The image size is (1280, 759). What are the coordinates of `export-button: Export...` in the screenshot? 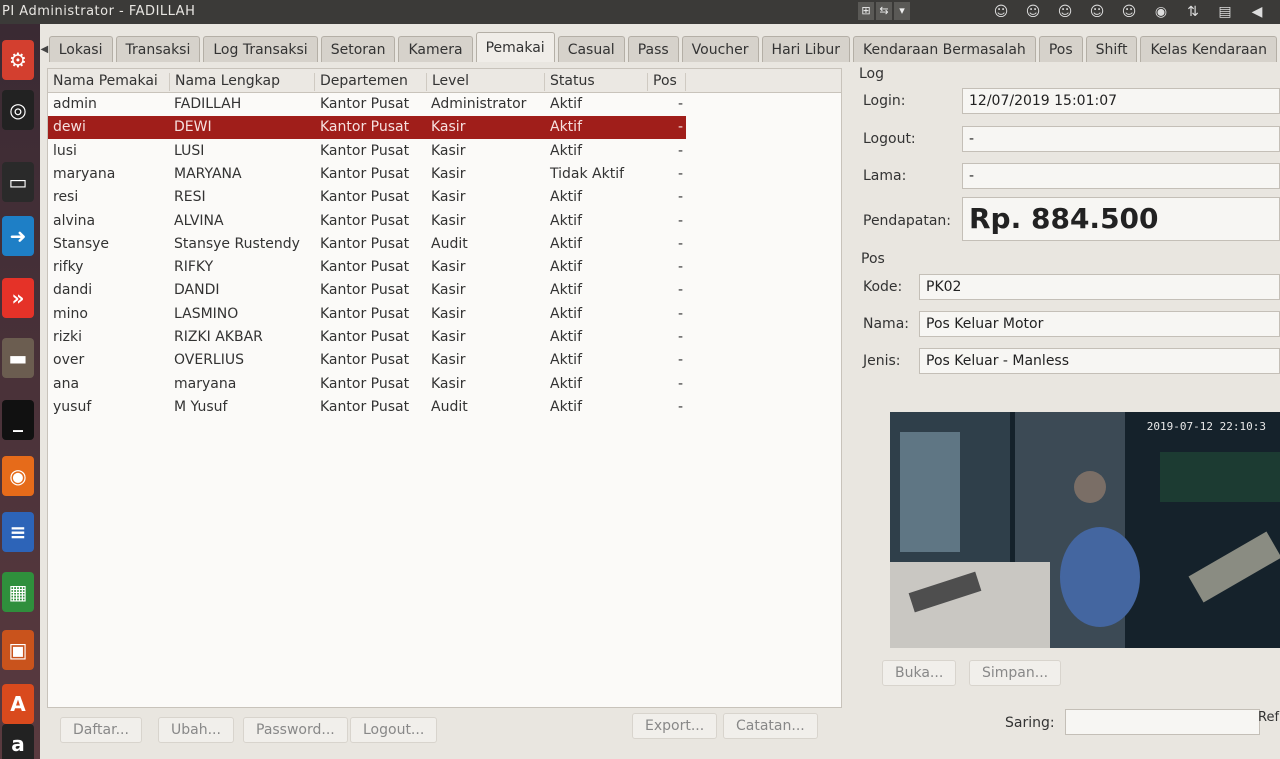 It's located at (675, 726).